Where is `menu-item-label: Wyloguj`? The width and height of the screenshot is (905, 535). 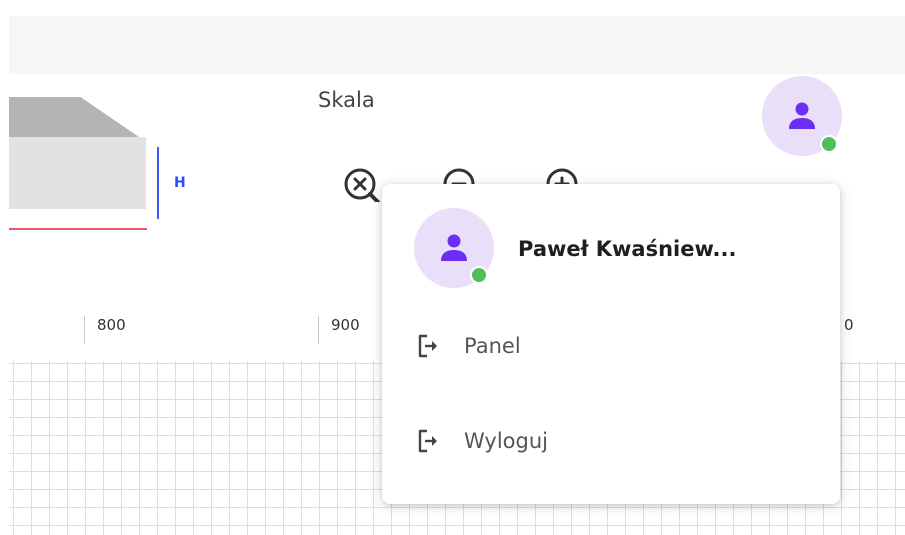
menu-item-label: Wyloguj is located at coordinates (506, 441).